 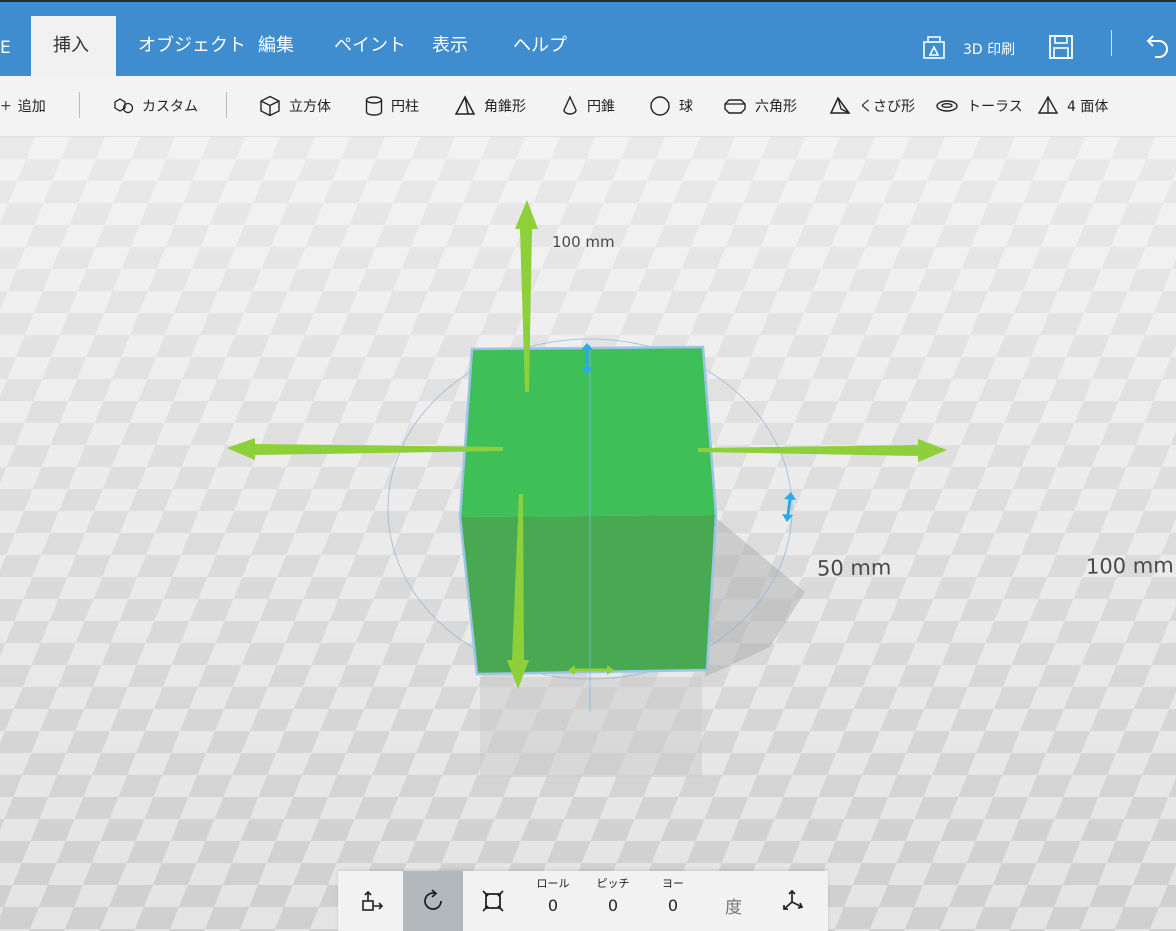 I want to click on shape-label: トーラス, so click(x=995, y=107).